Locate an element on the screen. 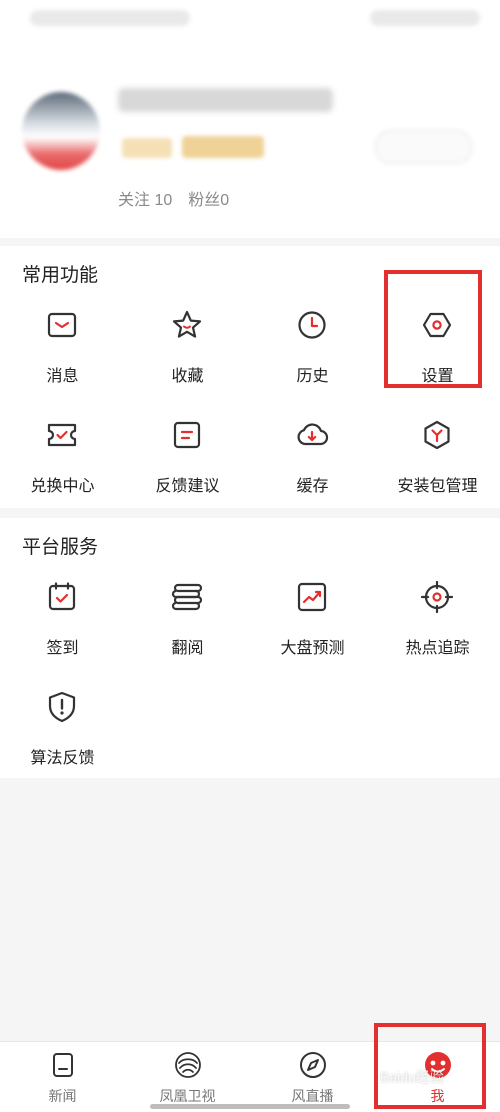 This screenshot has height=1112, width=500. history-clock-icon is located at coordinates (312, 325).